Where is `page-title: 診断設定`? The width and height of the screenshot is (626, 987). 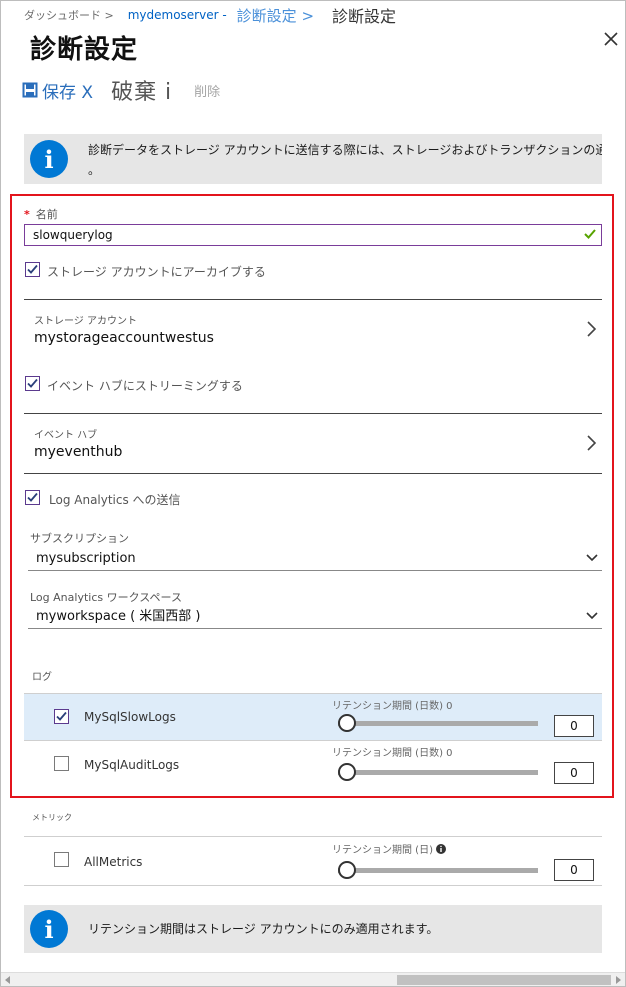 page-title: 診断設定 is located at coordinates (84, 50).